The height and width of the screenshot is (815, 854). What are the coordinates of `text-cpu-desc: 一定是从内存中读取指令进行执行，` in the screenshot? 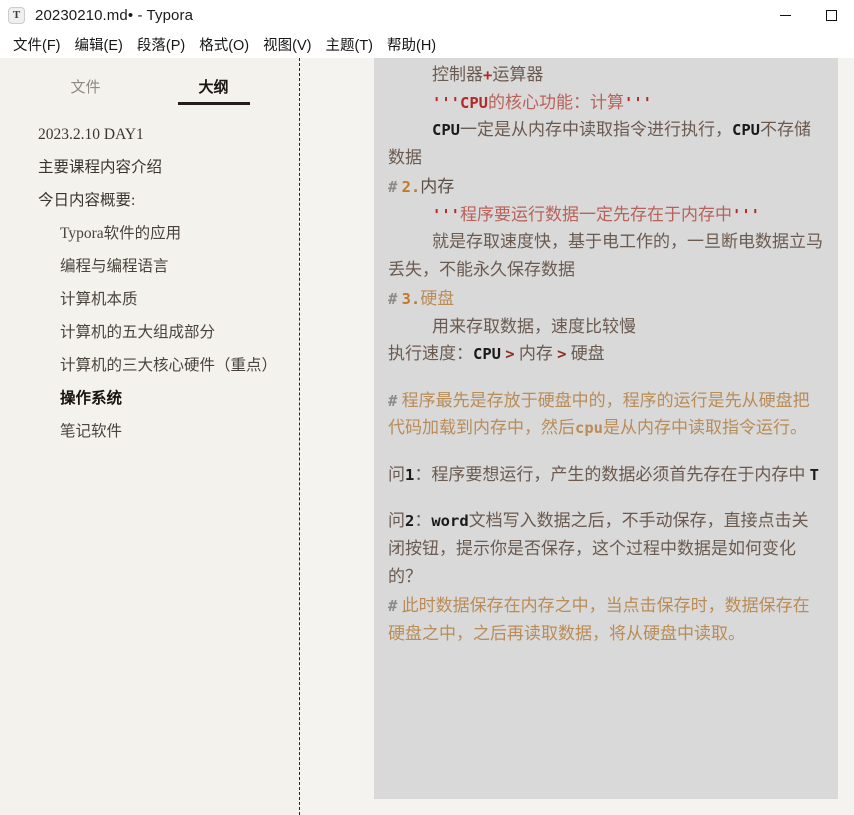 It's located at (596, 130).